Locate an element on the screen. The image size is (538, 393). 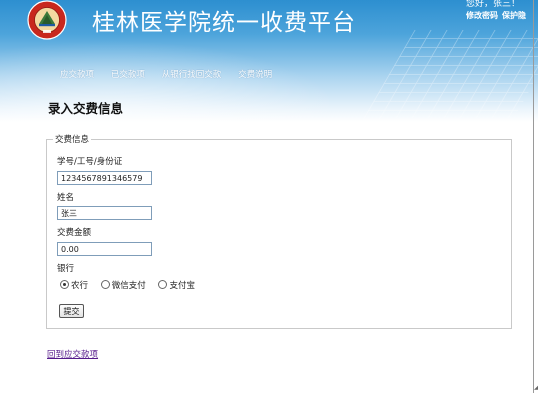
fieldset-legend: 交费信息 is located at coordinates (72, 140).